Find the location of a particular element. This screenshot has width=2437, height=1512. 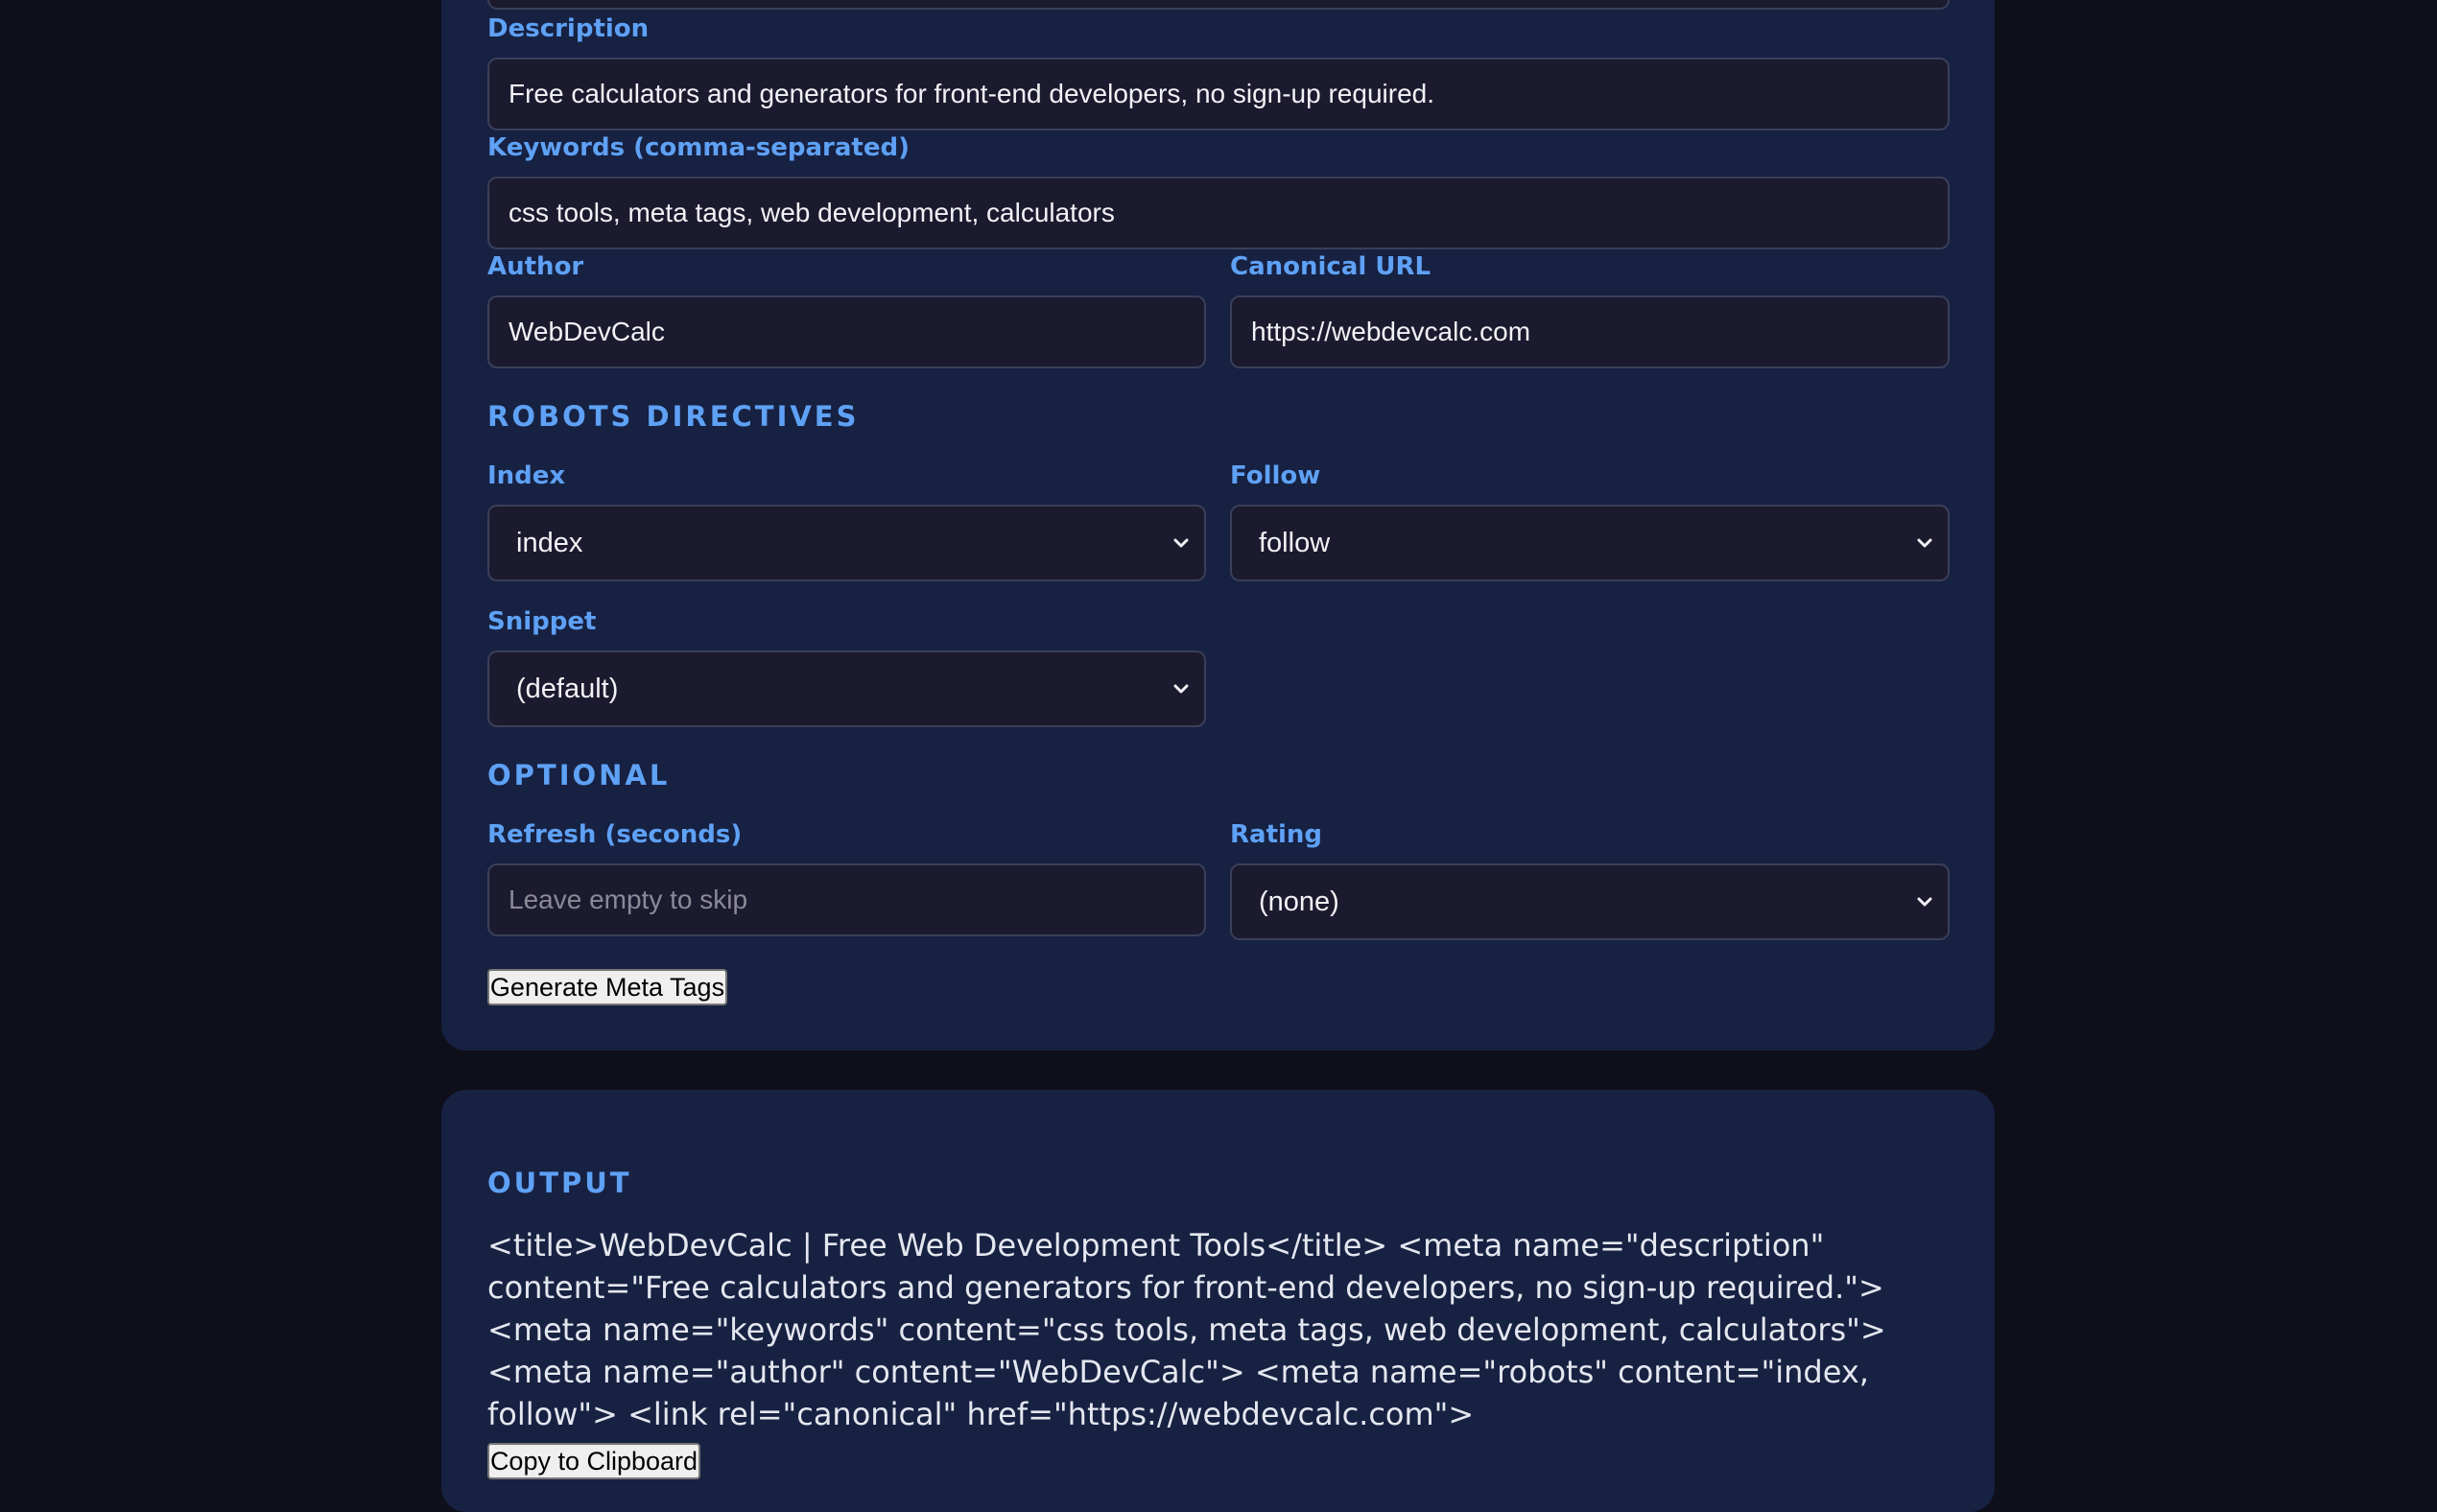

index-select-value: index is located at coordinates (549, 542).